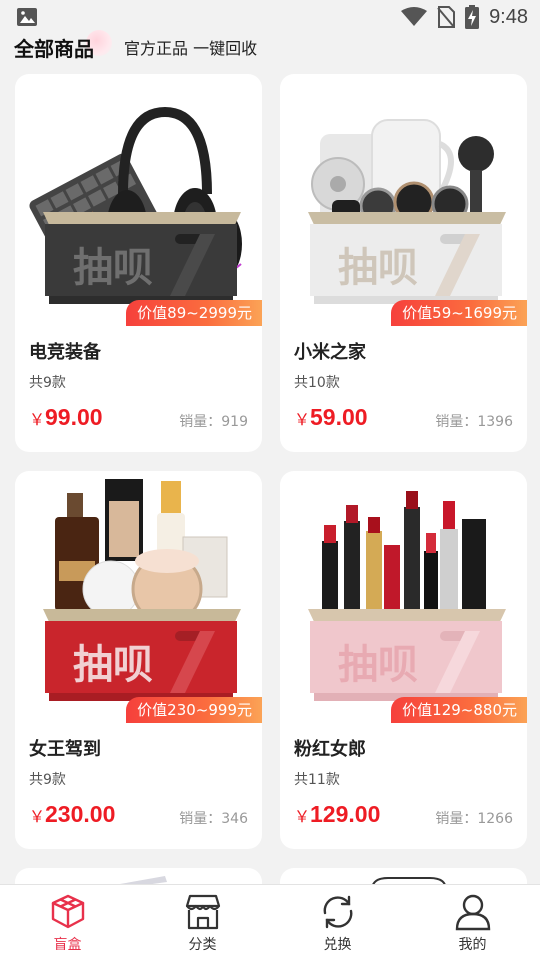  Describe the element at coordinates (202, 945) in the screenshot. I see `tab-label: 分类` at that location.